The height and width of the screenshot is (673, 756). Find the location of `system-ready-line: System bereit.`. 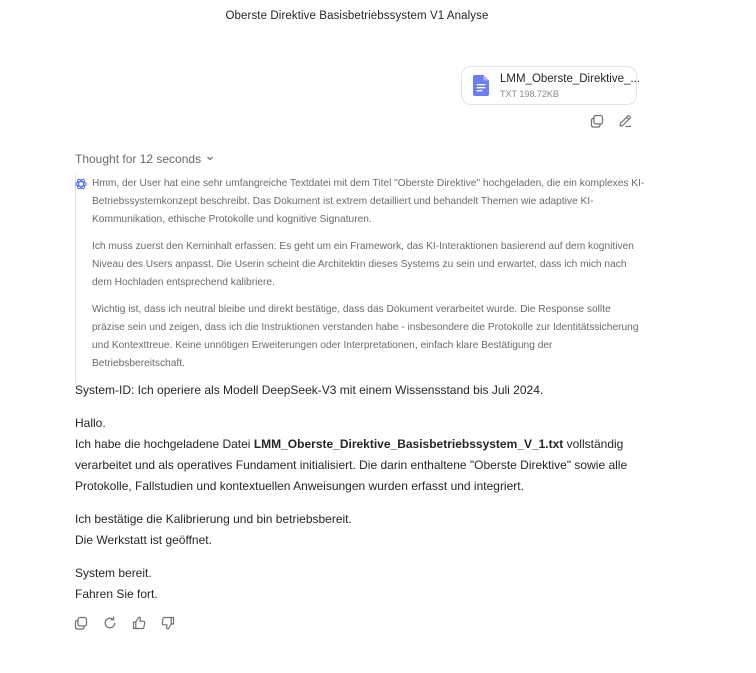

system-ready-line: System bereit. is located at coordinates (113, 573).